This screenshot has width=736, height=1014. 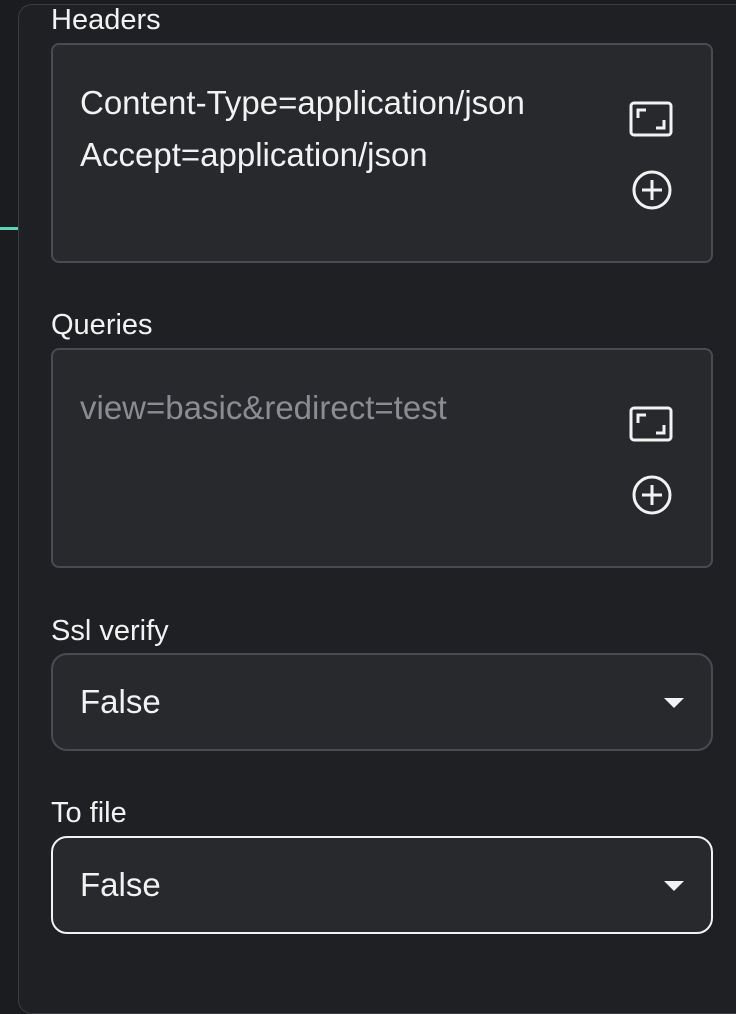 What do you see at coordinates (120, 701) in the screenshot?
I see `ssl-verify-value: False` at bounding box center [120, 701].